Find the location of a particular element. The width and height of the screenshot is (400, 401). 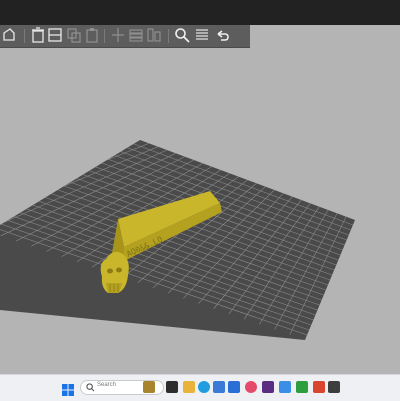

xbox-icon is located at coordinates (302, 387).